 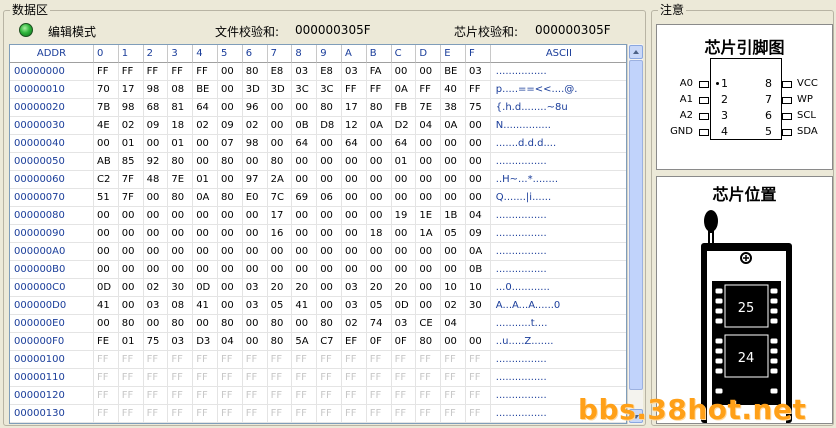 I want to click on hex-byte-cell: D3, so click(x=205, y=342).